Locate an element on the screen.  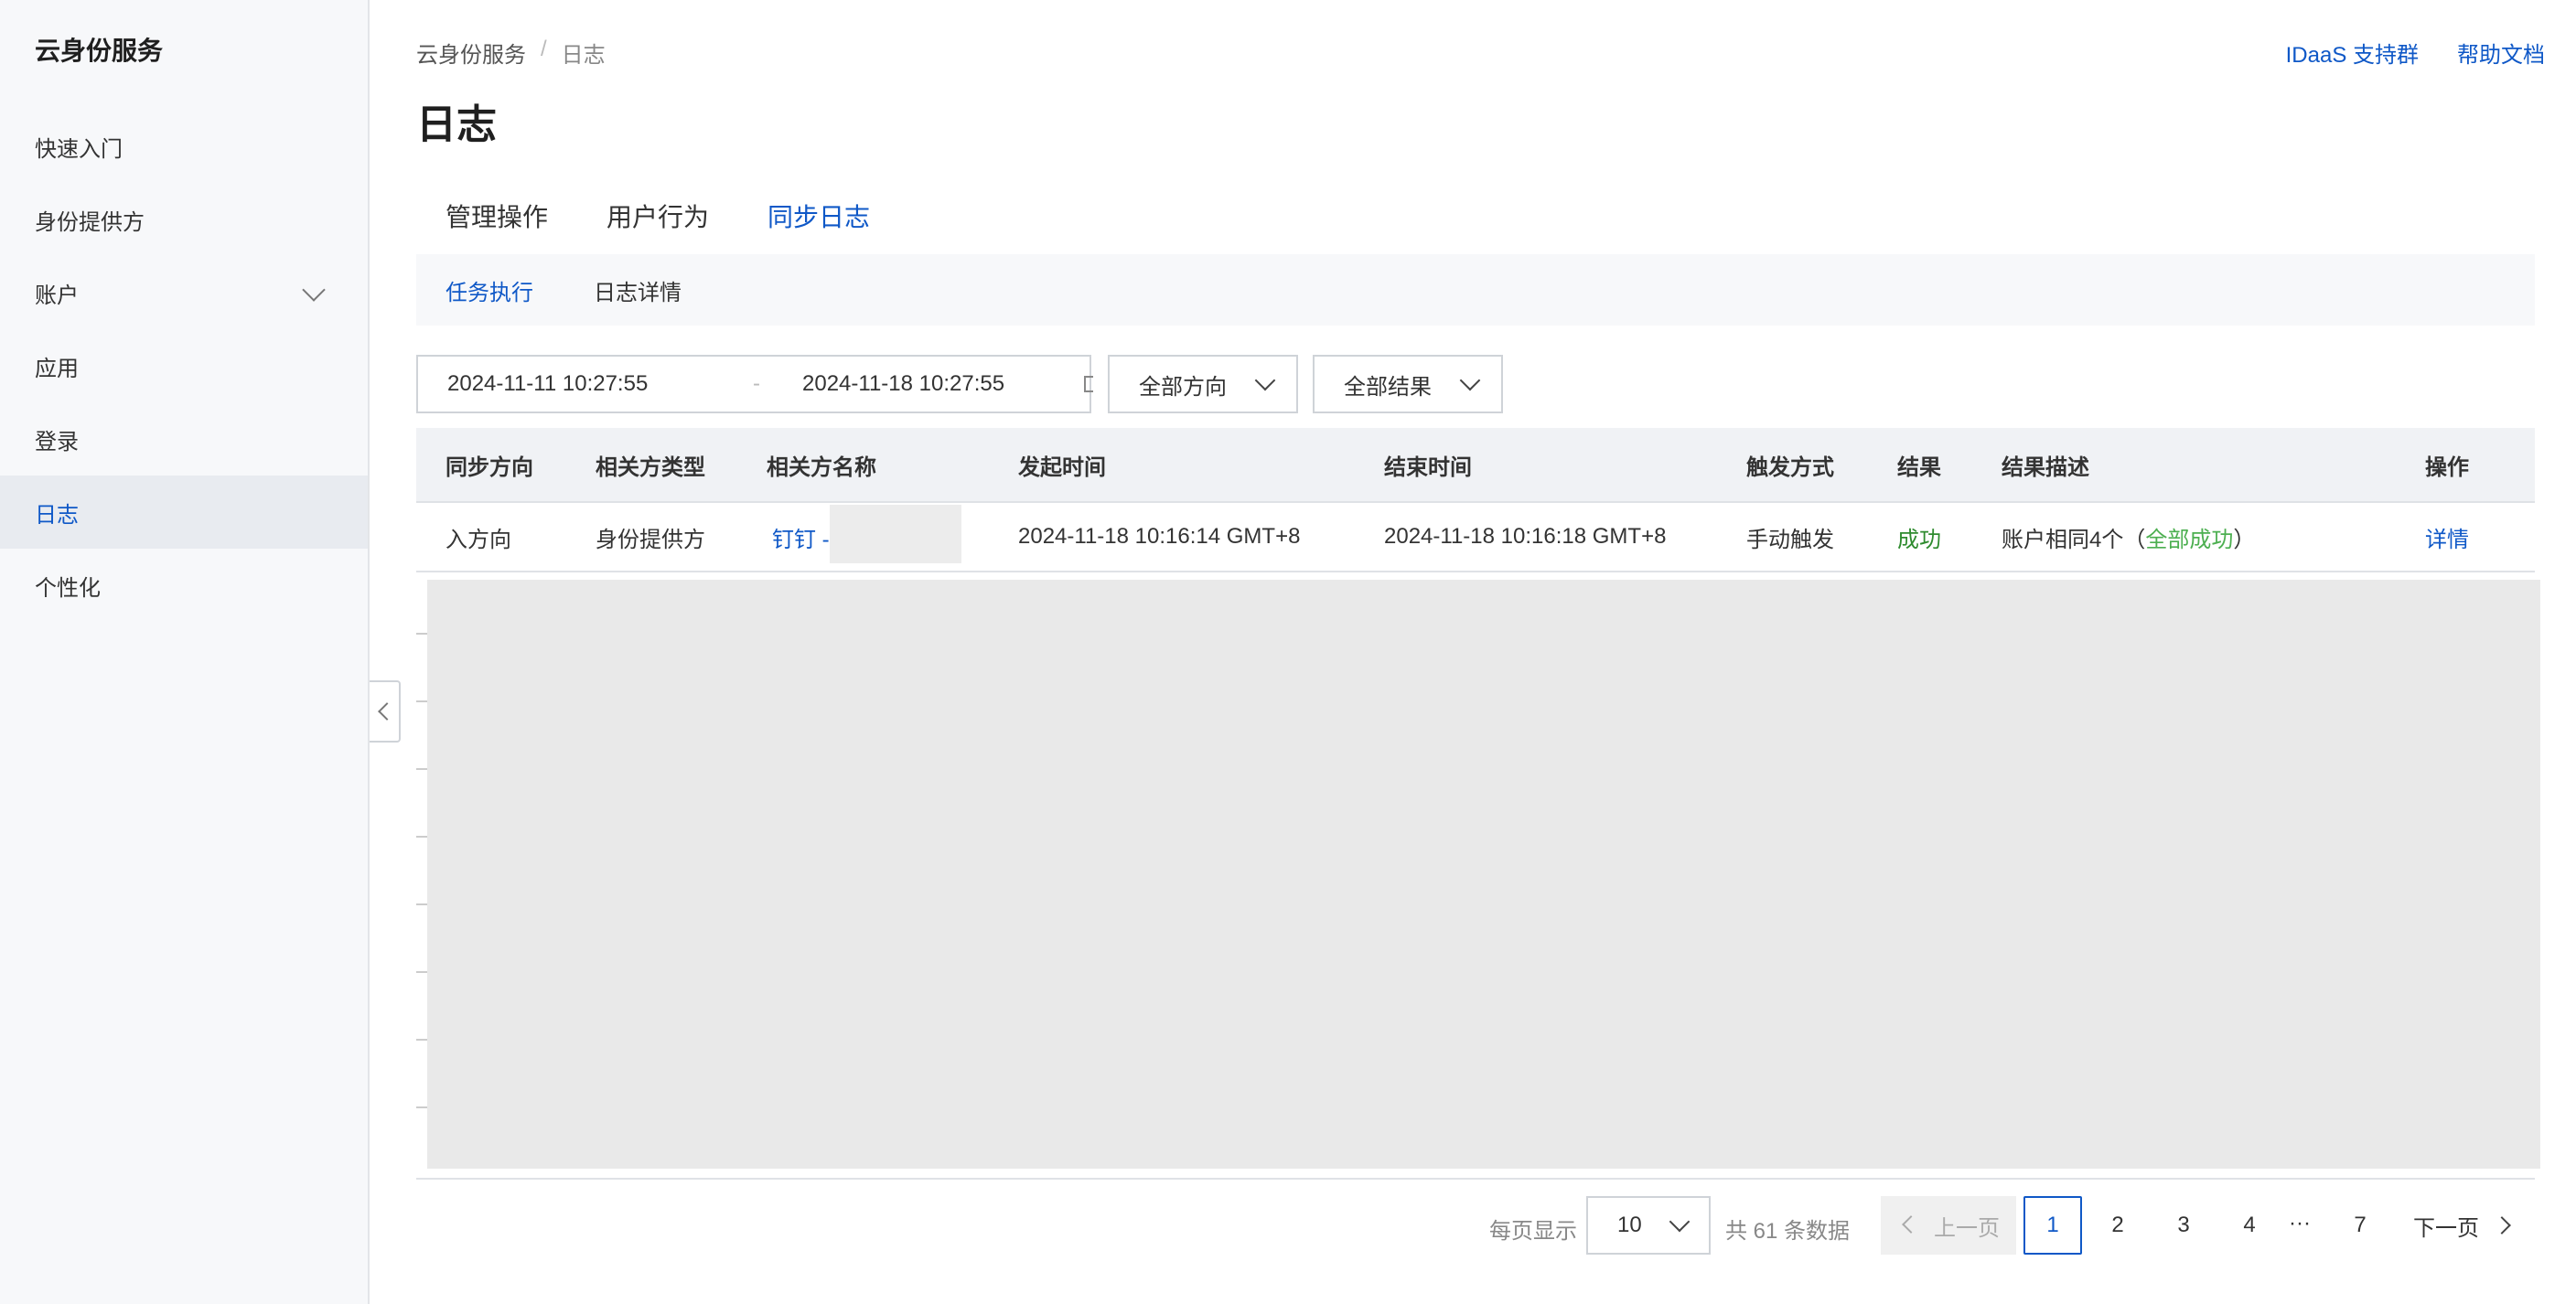
end-date-input: 2024-11-18 10:27:55 is located at coordinates (903, 384).